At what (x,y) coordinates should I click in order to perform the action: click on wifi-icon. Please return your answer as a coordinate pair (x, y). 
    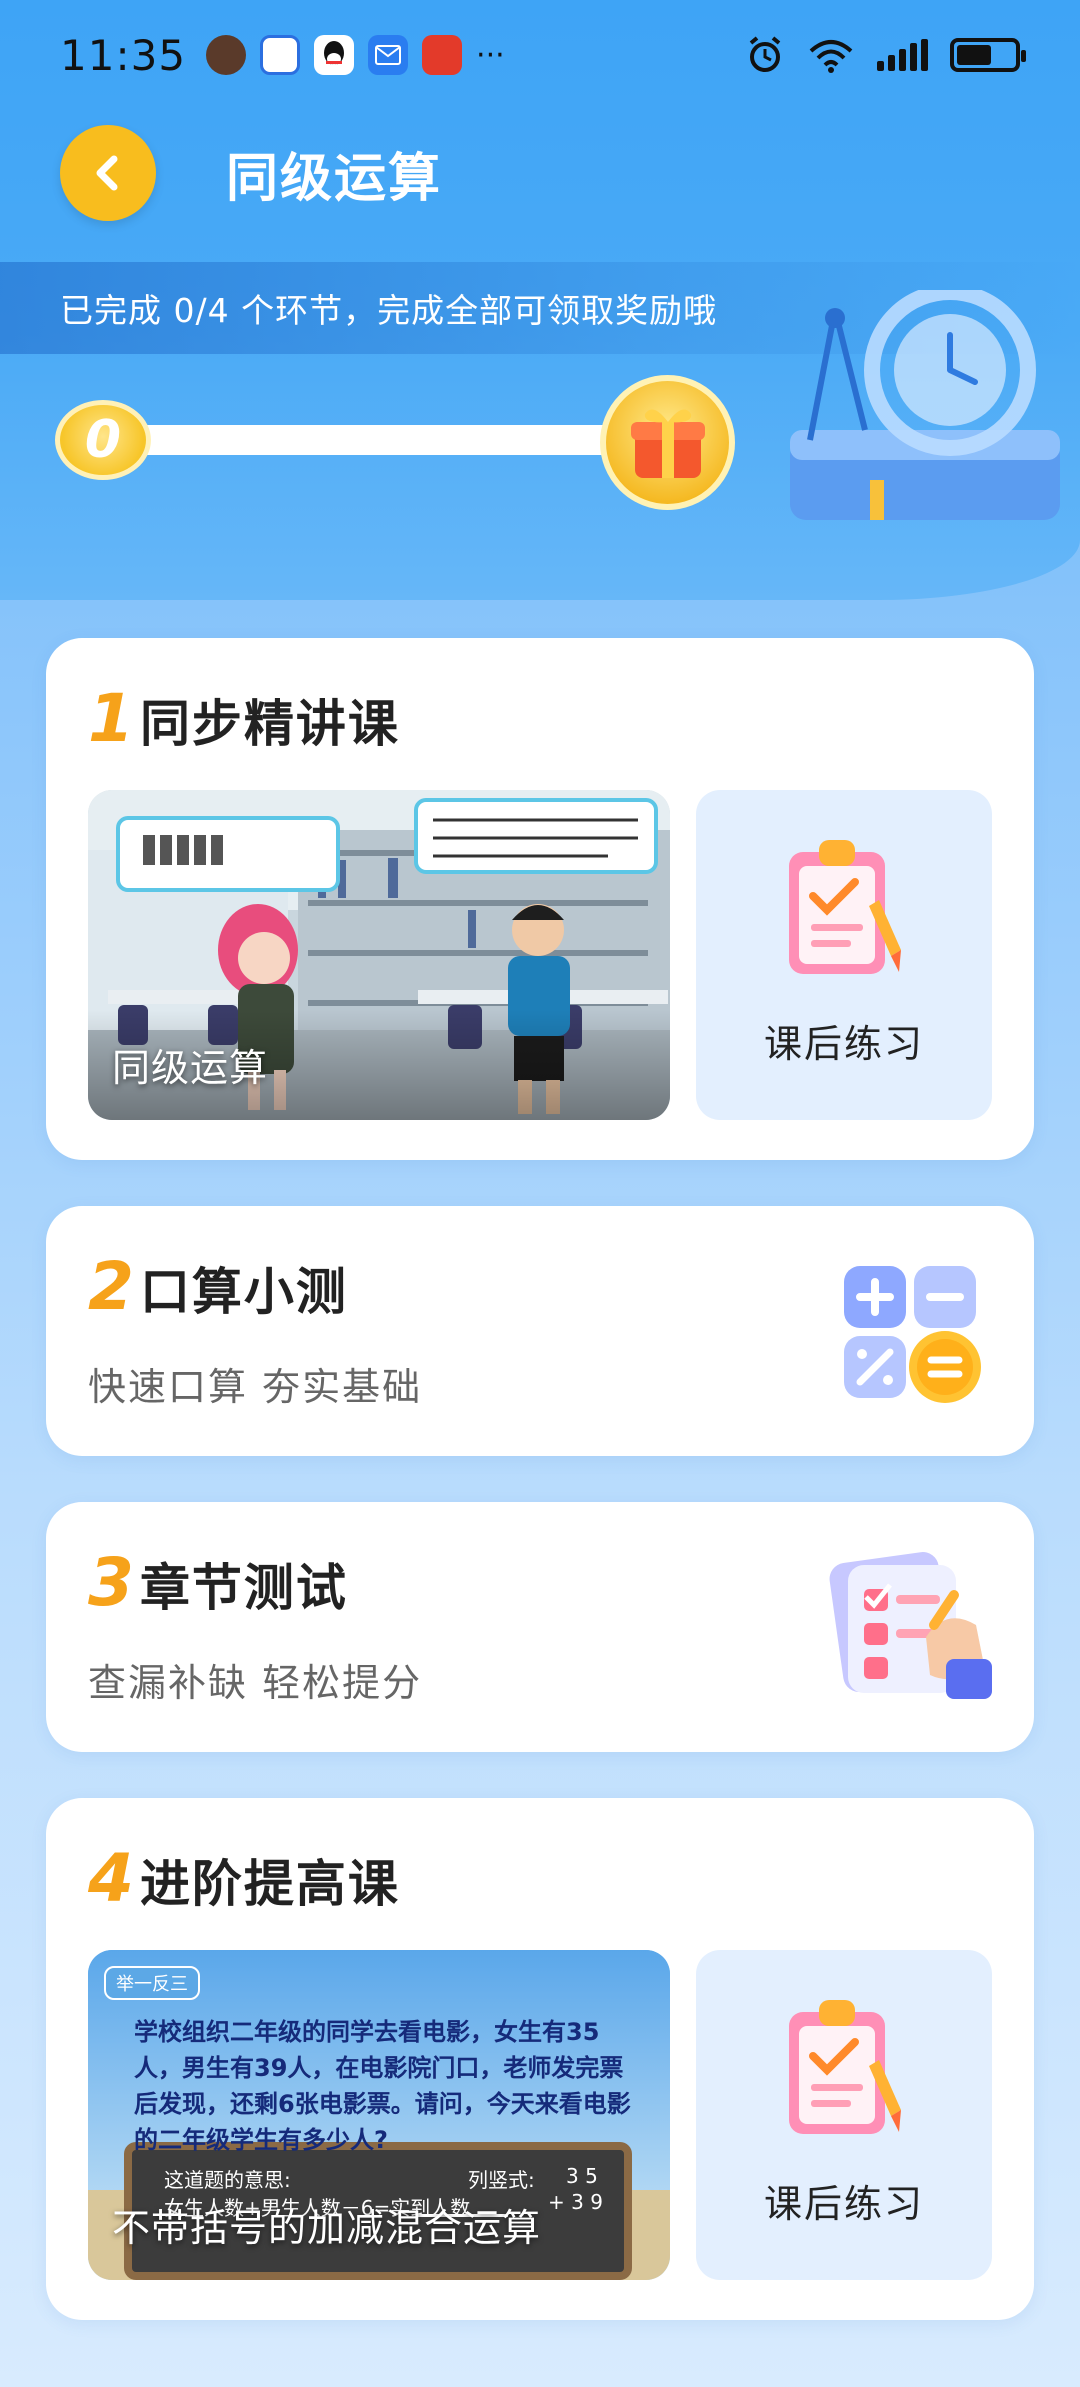
    Looking at the image, I should click on (831, 56).